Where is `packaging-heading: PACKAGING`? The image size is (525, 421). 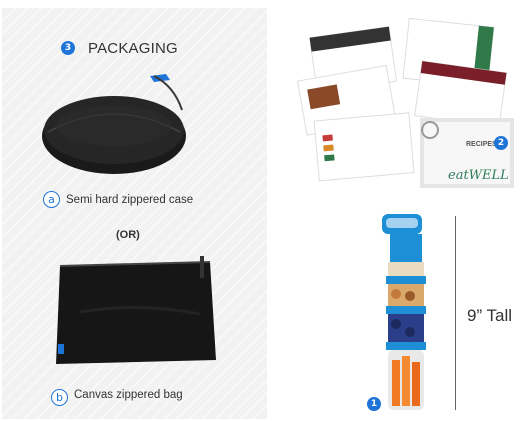 packaging-heading: PACKAGING is located at coordinates (133, 48).